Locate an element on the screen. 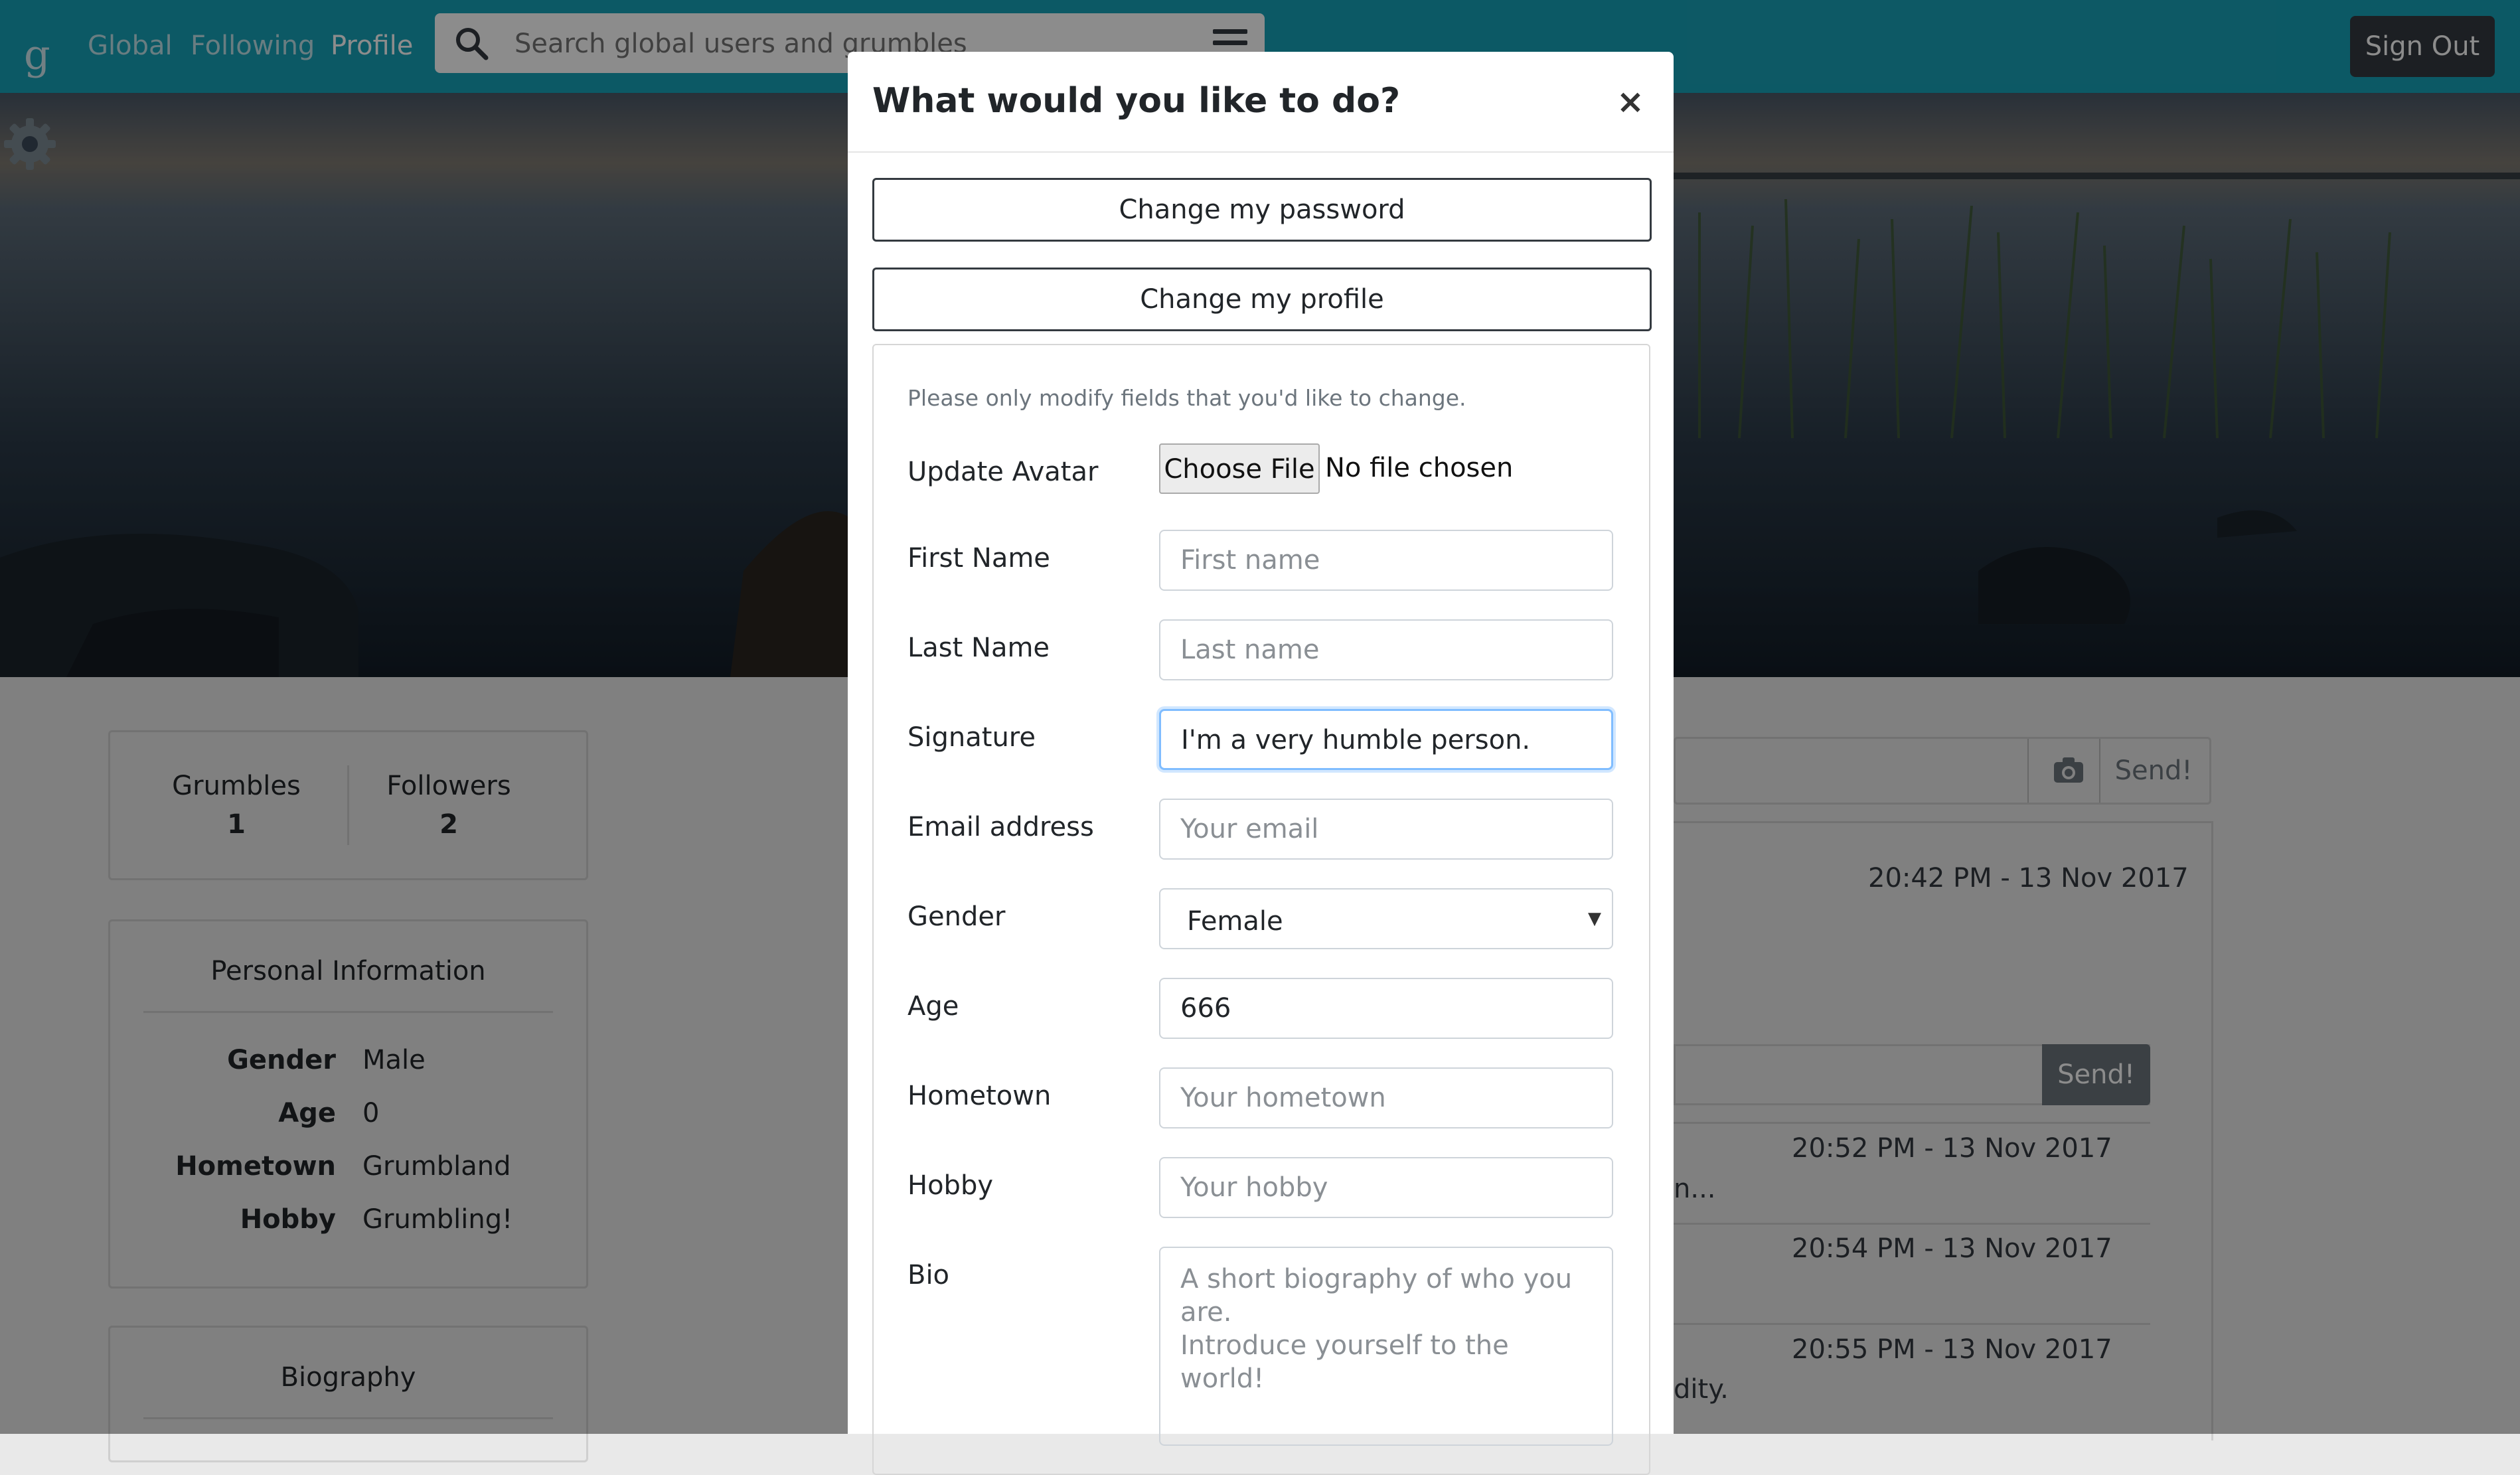  change-password-button: Change my password is located at coordinates (1262, 210).